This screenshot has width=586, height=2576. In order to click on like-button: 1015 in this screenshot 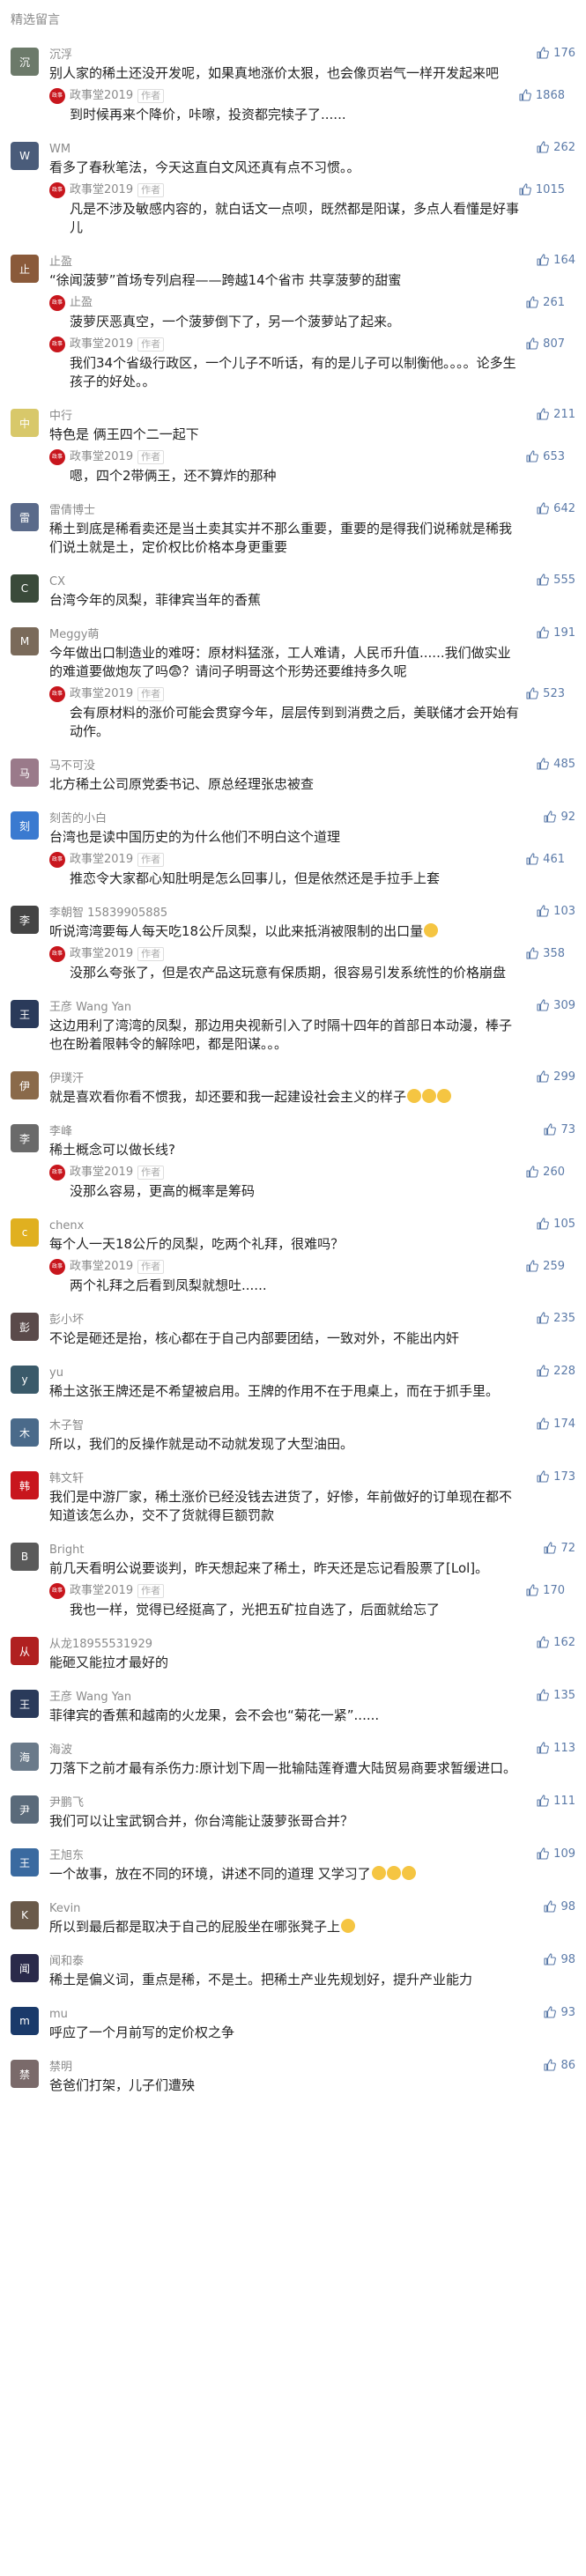, I will do `click(541, 189)`.